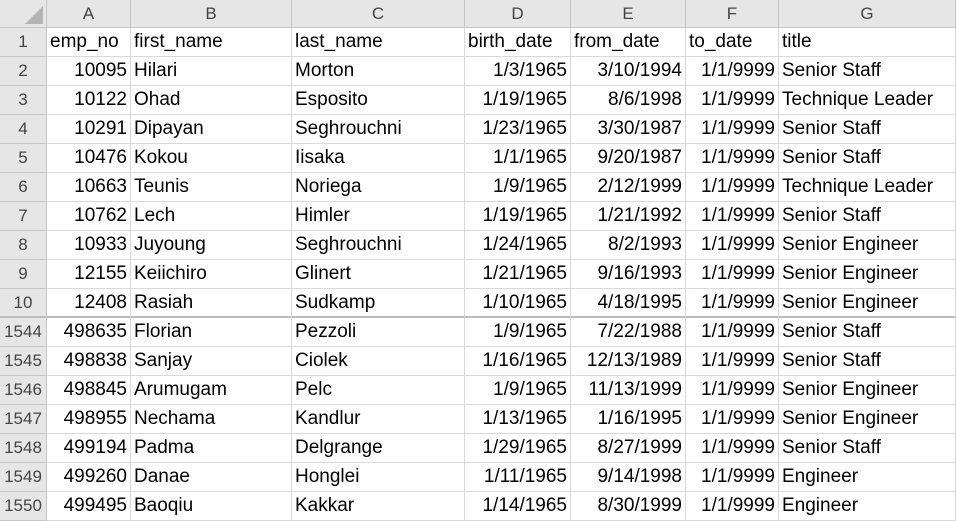 Image resolution: width=956 pixels, height=521 pixels. I want to click on cell-b: Sanjay, so click(211, 361).